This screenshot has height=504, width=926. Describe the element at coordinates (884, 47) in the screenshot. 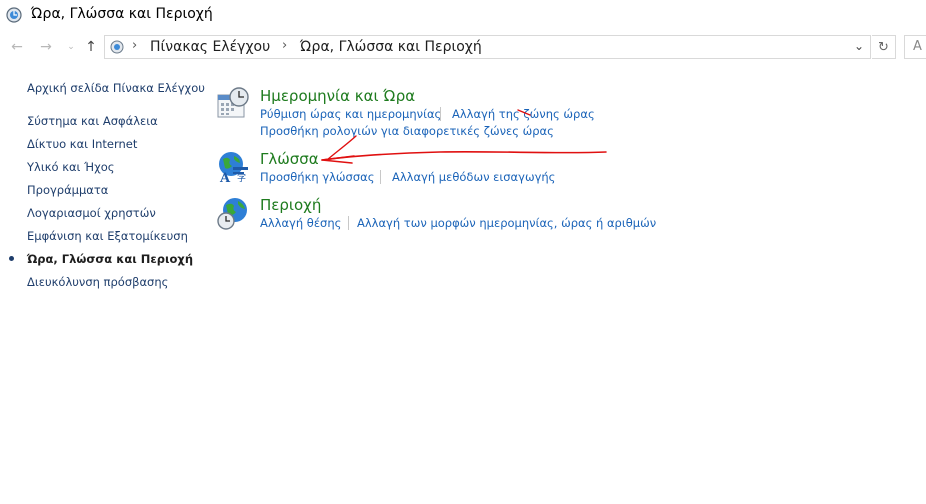

I see `refresh-icon: ↻` at that location.